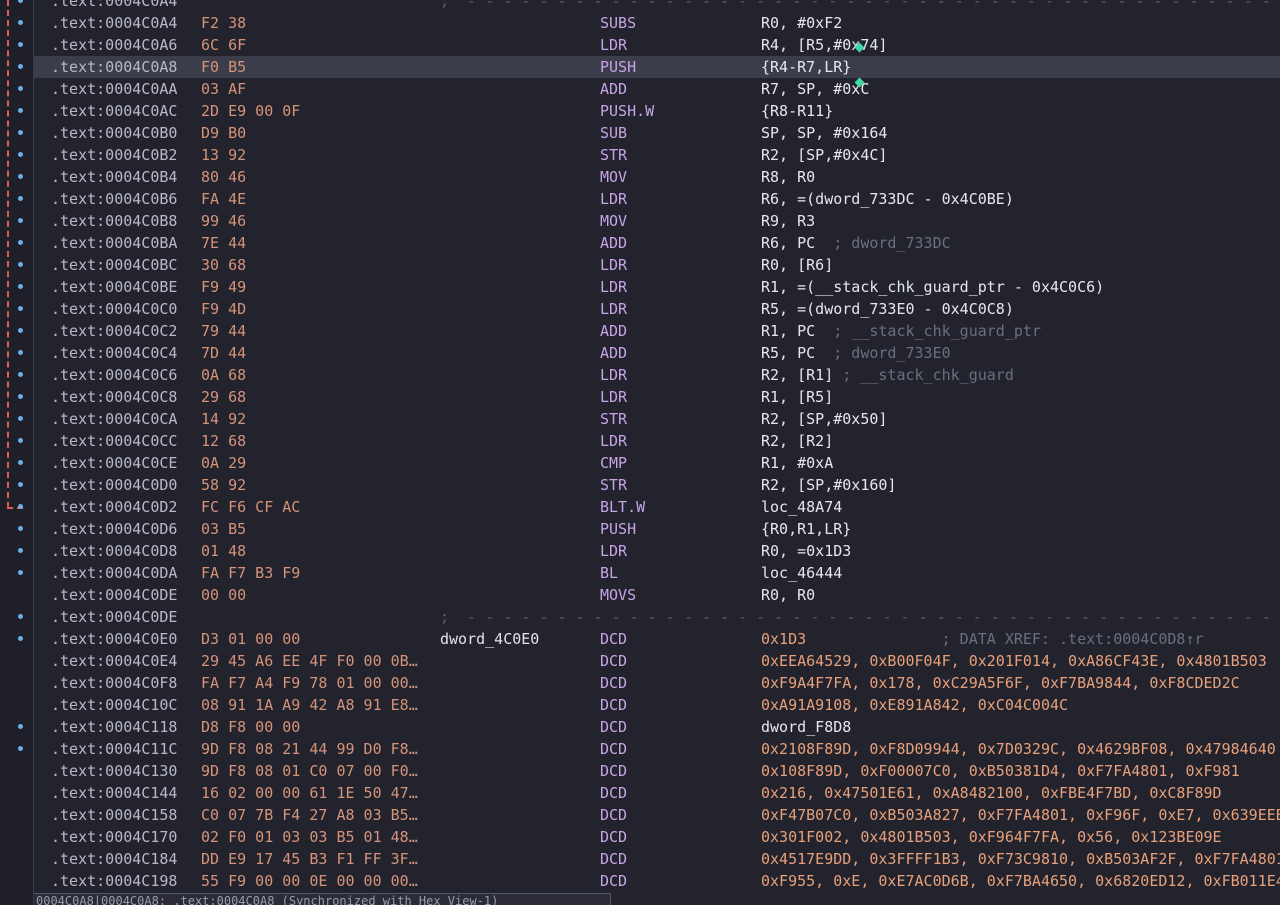 The width and height of the screenshot is (1280, 905). What do you see at coordinates (824, 133) in the screenshot?
I see `operands: SP, SP, #0x164` at bounding box center [824, 133].